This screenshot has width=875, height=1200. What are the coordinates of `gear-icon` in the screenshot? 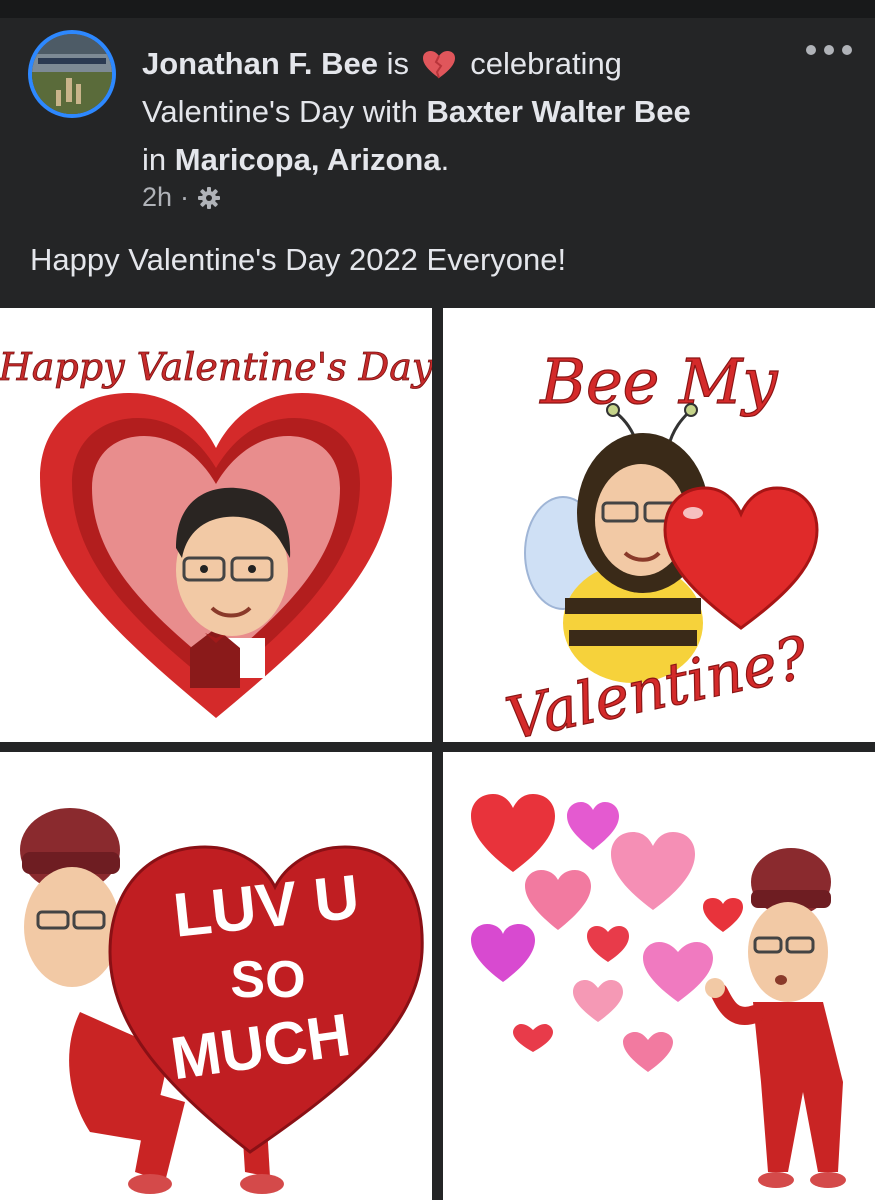 It's located at (209, 198).